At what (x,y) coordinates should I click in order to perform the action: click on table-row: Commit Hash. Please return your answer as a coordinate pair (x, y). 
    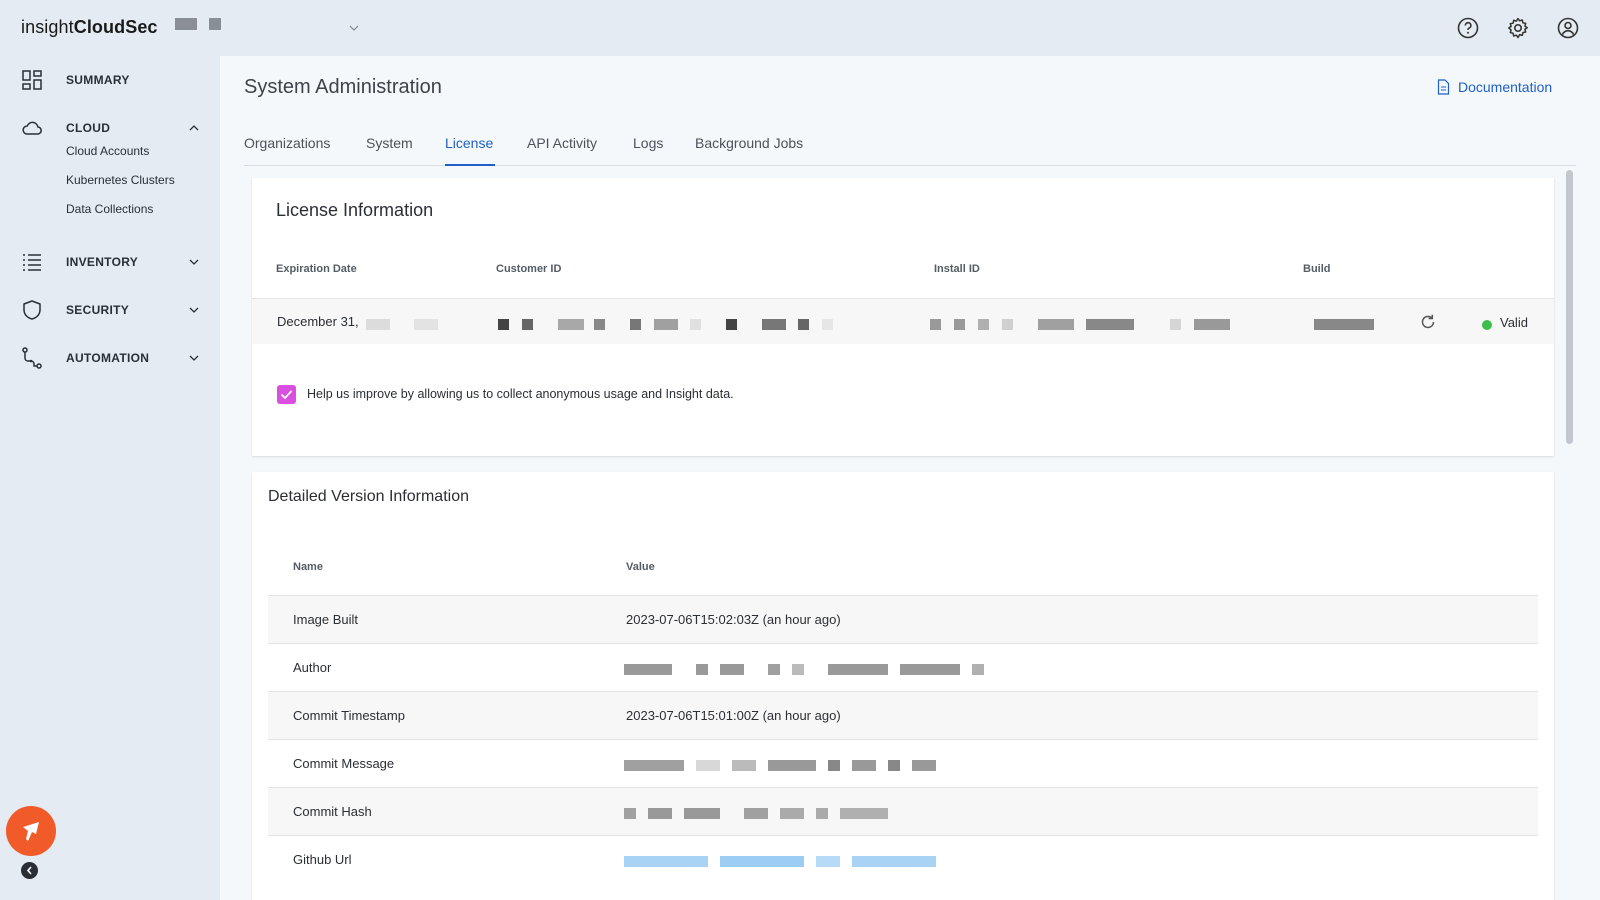
    Looking at the image, I should click on (903, 811).